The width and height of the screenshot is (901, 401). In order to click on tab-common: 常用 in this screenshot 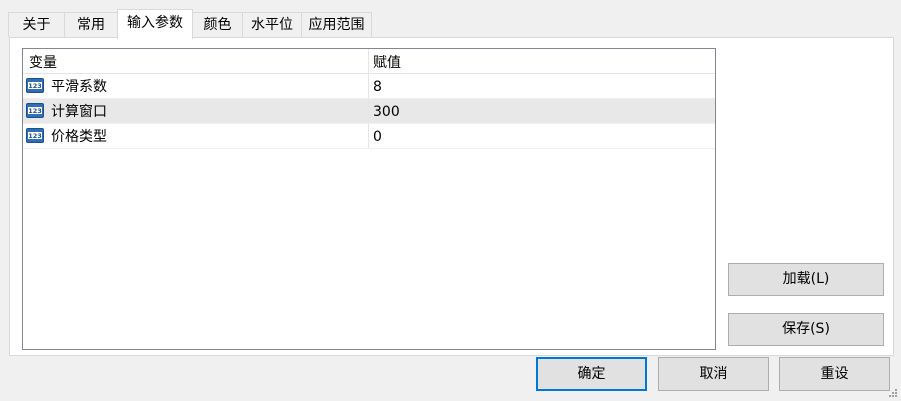, I will do `click(91, 24)`.